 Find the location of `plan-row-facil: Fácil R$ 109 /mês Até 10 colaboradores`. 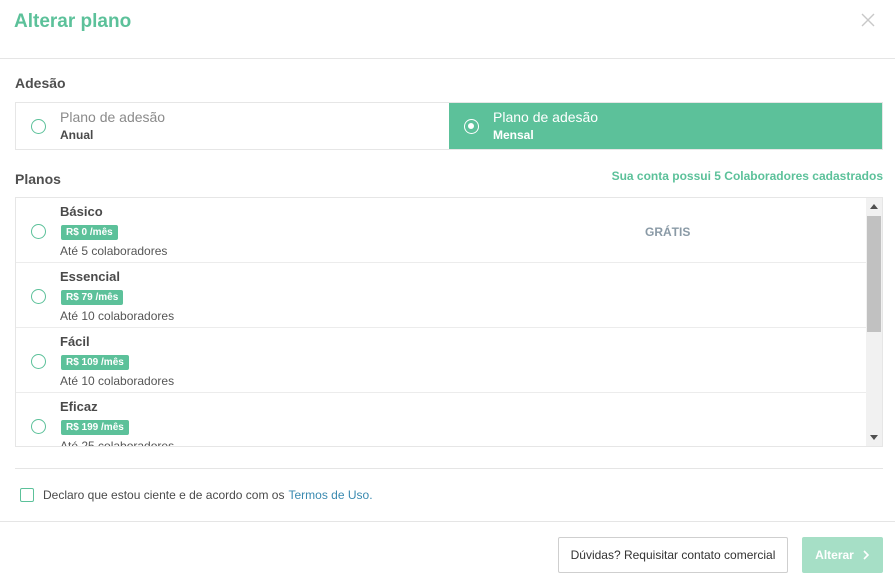

plan-row-facil: Fácil R$ 109 /mês Até 10 colaboradores is located at coordinates (441, 360).